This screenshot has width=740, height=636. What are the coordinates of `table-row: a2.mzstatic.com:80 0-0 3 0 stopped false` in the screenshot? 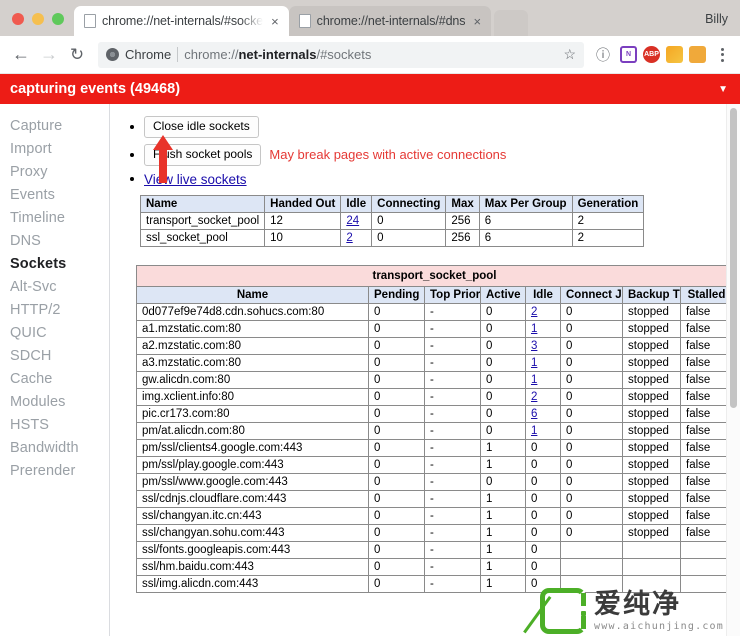 It's located at (434, 346).